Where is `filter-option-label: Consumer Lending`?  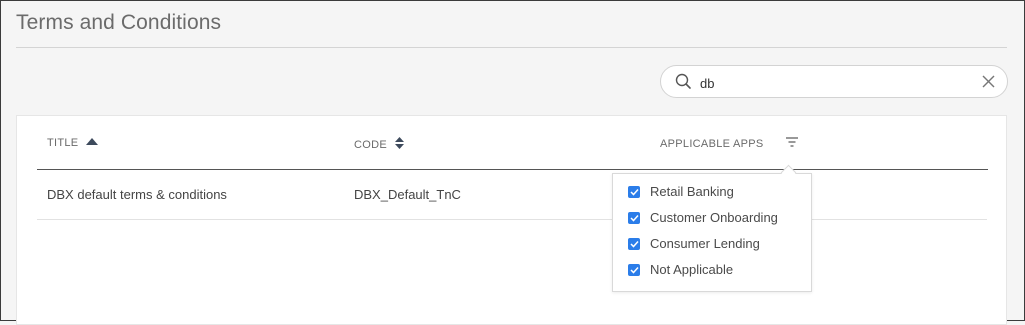
filter-option-label: Consumer Lending is located at coordinates (705, 243).